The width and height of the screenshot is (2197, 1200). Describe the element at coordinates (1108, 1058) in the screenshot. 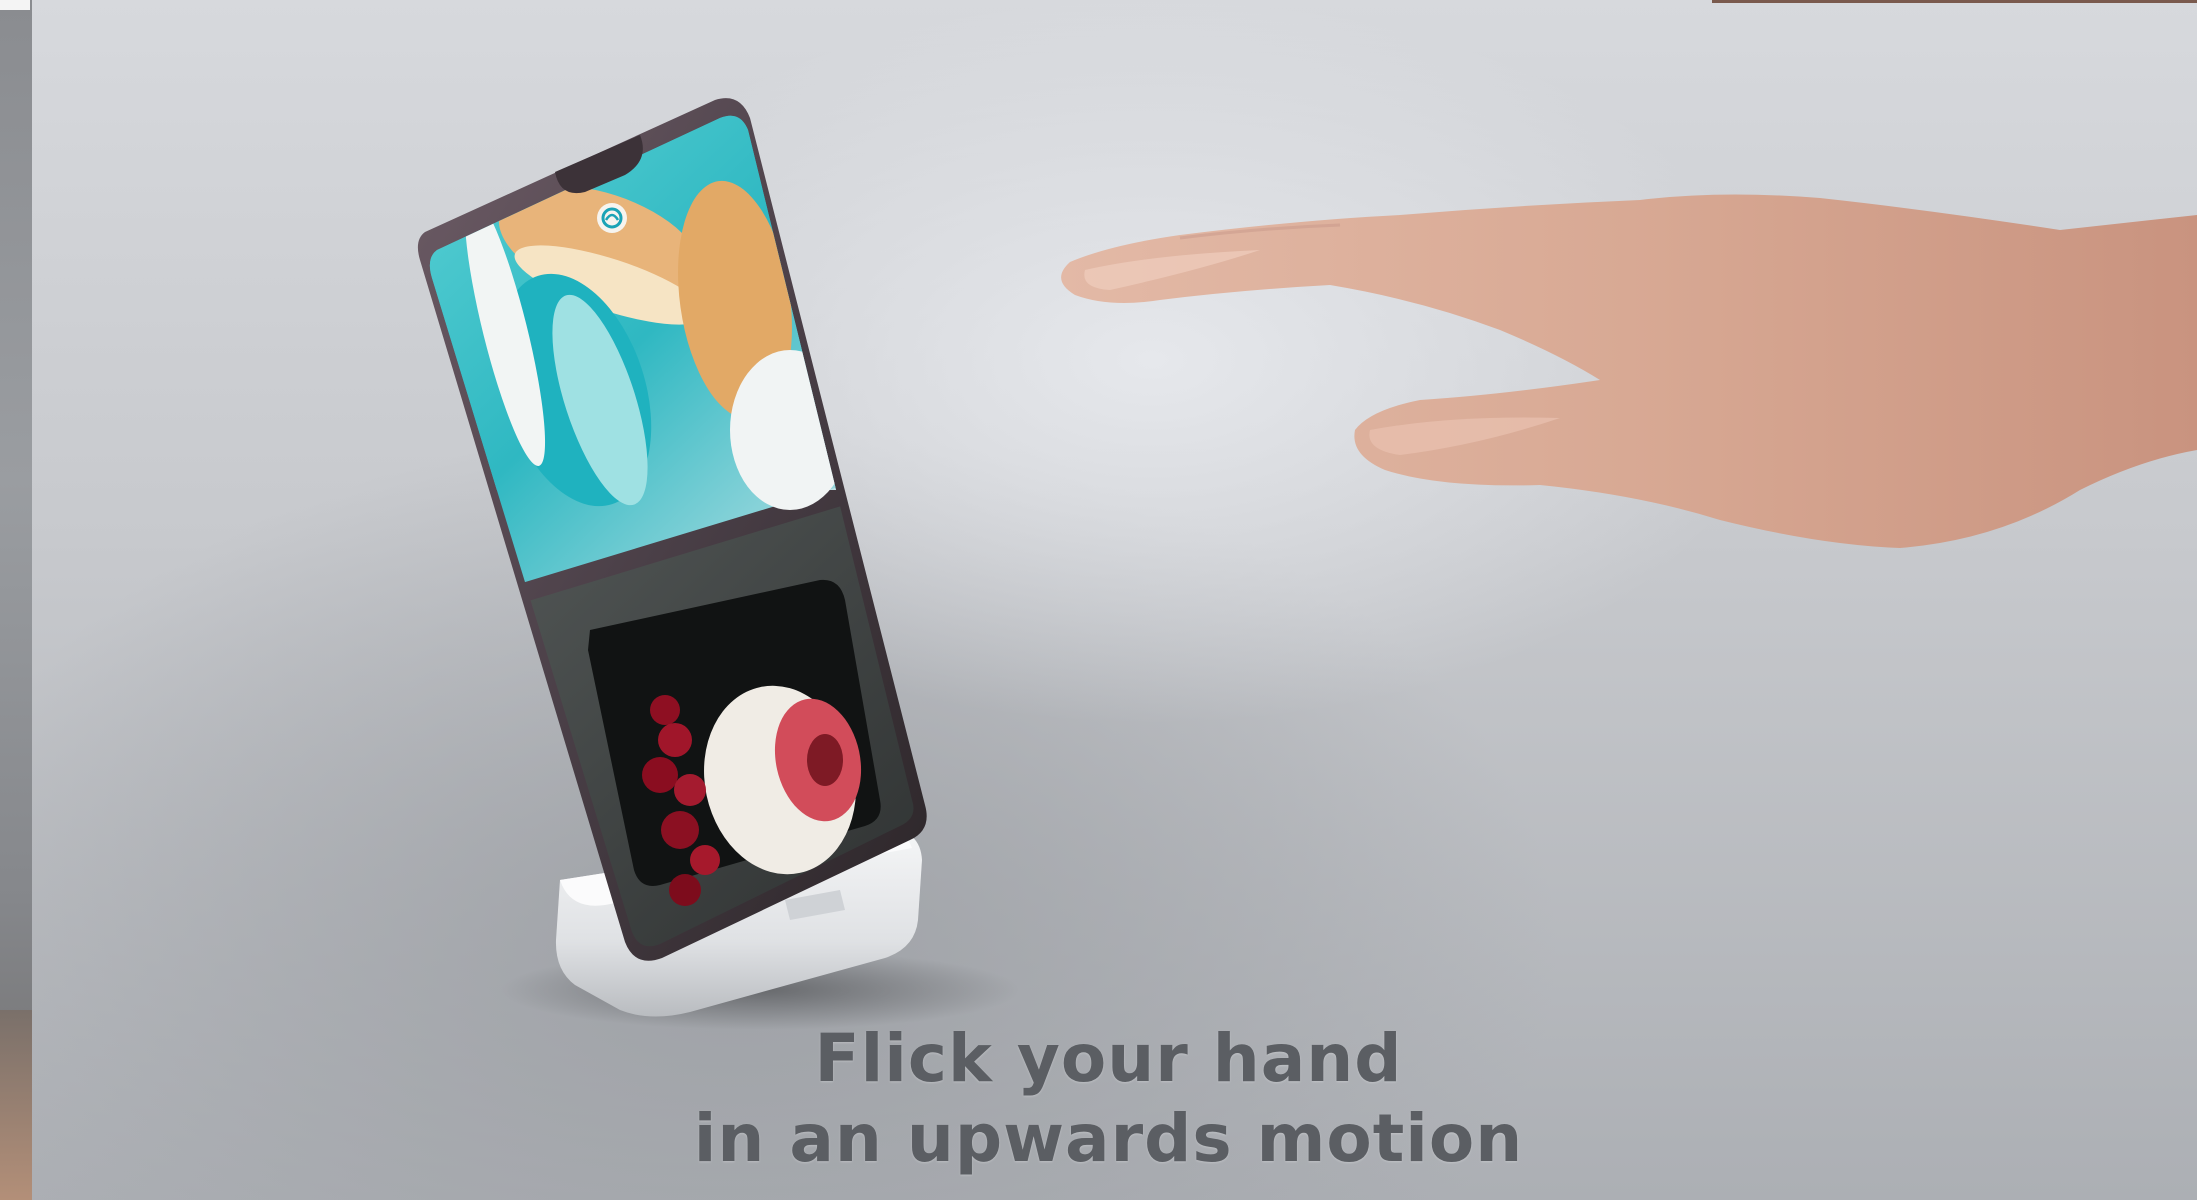

I see `instruction-caption-line1: Flick your hand` at that location.